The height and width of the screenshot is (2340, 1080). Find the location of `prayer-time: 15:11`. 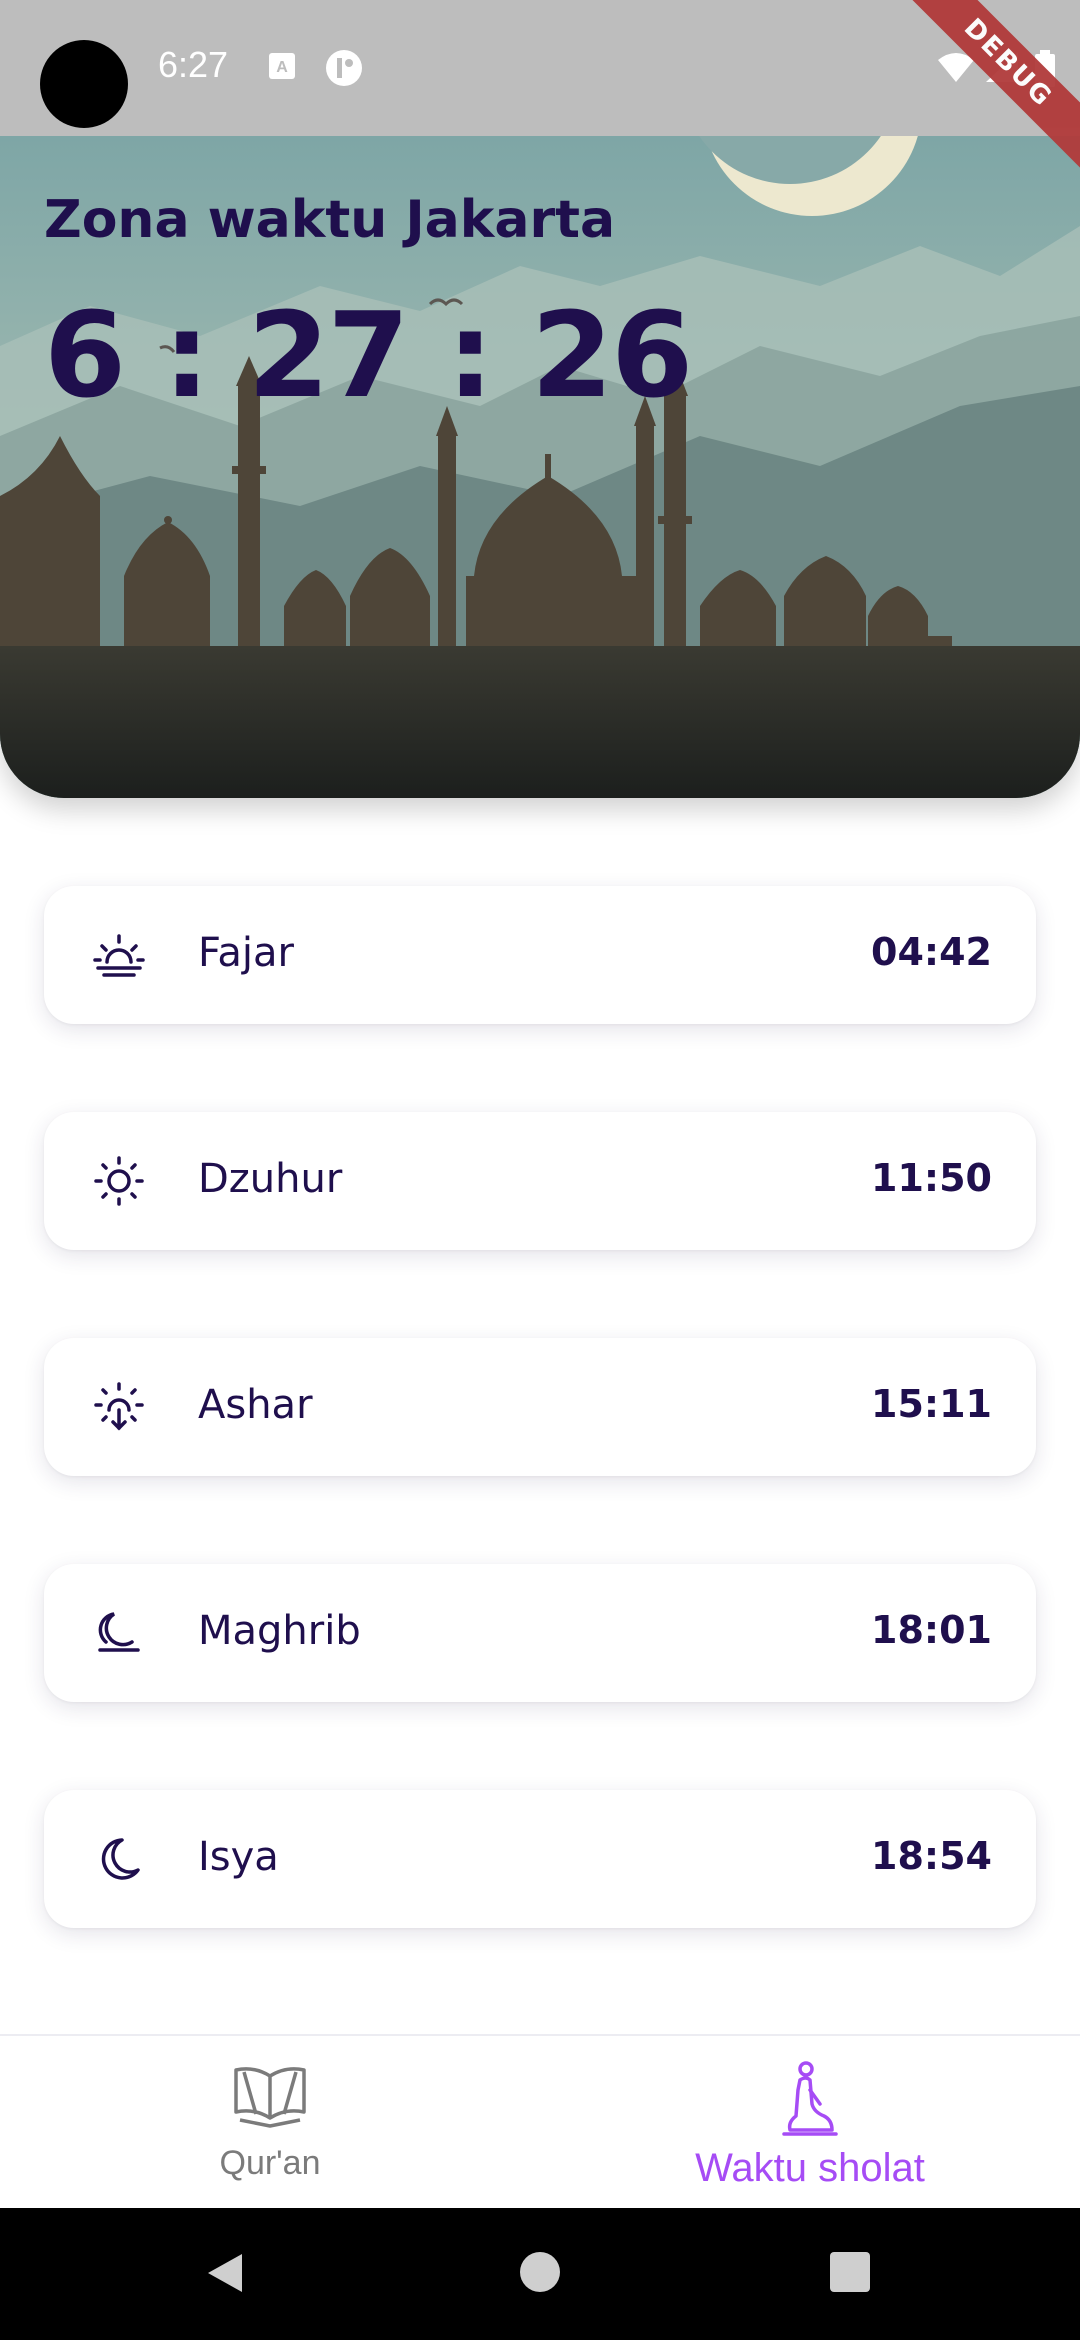

prayer-time: 15:11 is located at coordinates (931, 1404).